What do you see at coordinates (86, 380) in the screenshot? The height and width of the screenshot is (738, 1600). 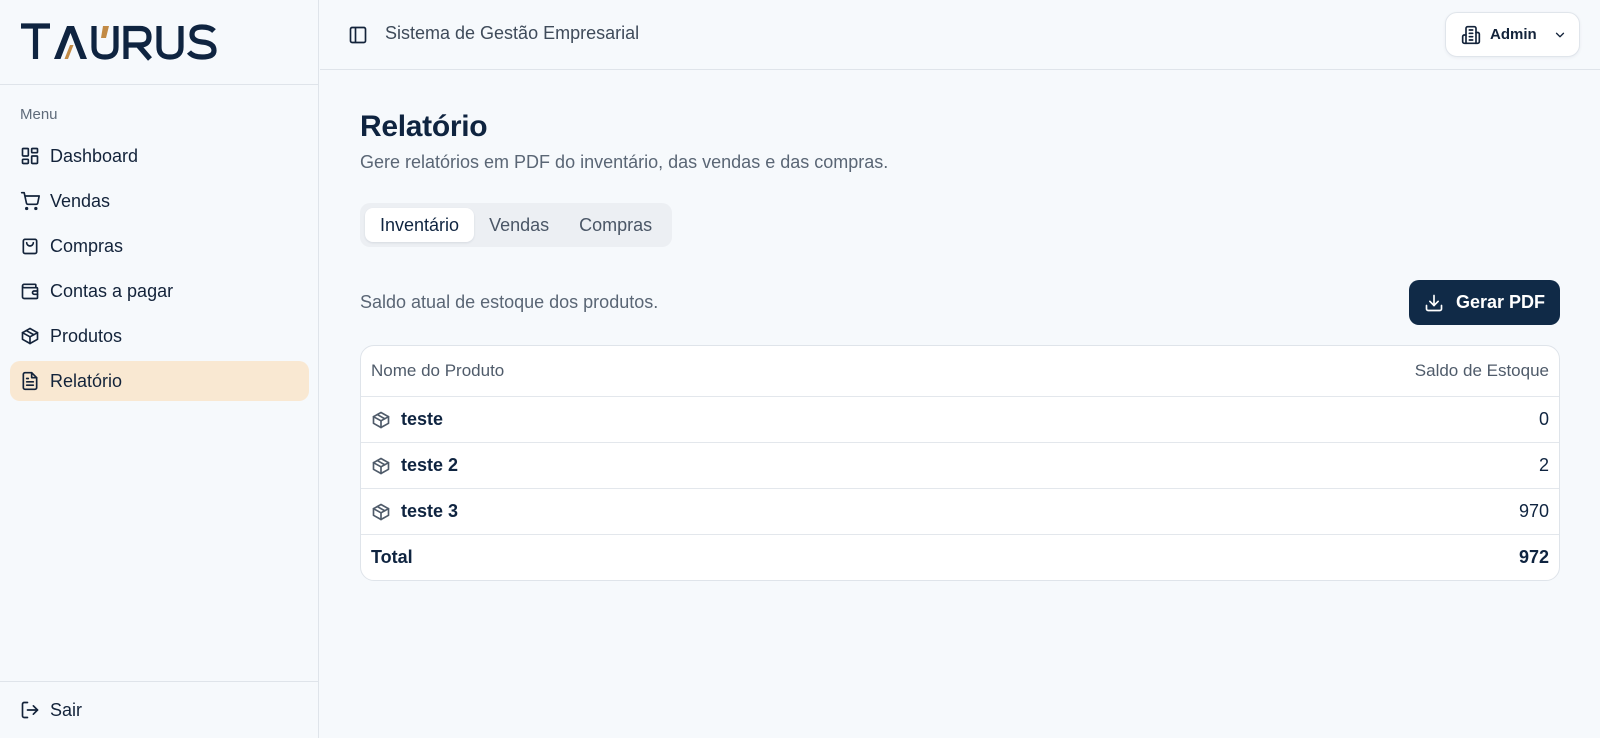 I see `sidebar-item-label: Relatório` at bounding box center [86, 380].